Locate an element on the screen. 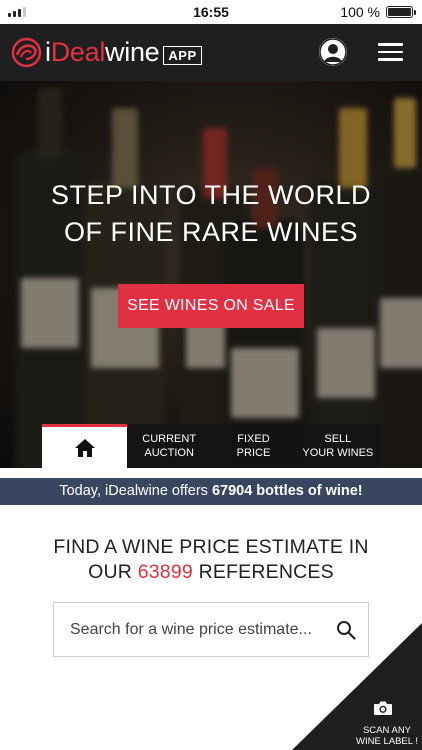  see-wines-on-sale-button: SEE WINES ON SALE is located at coordinates (211, 306).